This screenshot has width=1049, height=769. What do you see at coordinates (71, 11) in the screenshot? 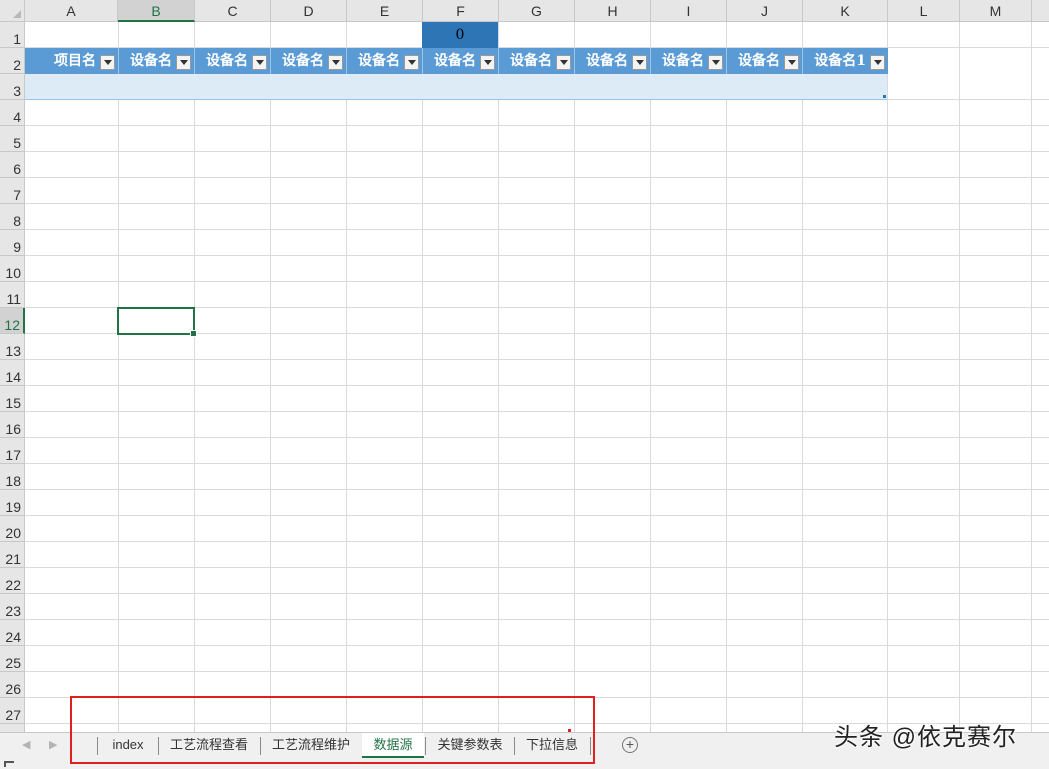
I see `column-header-a: A` at bounding box center [71, 11].